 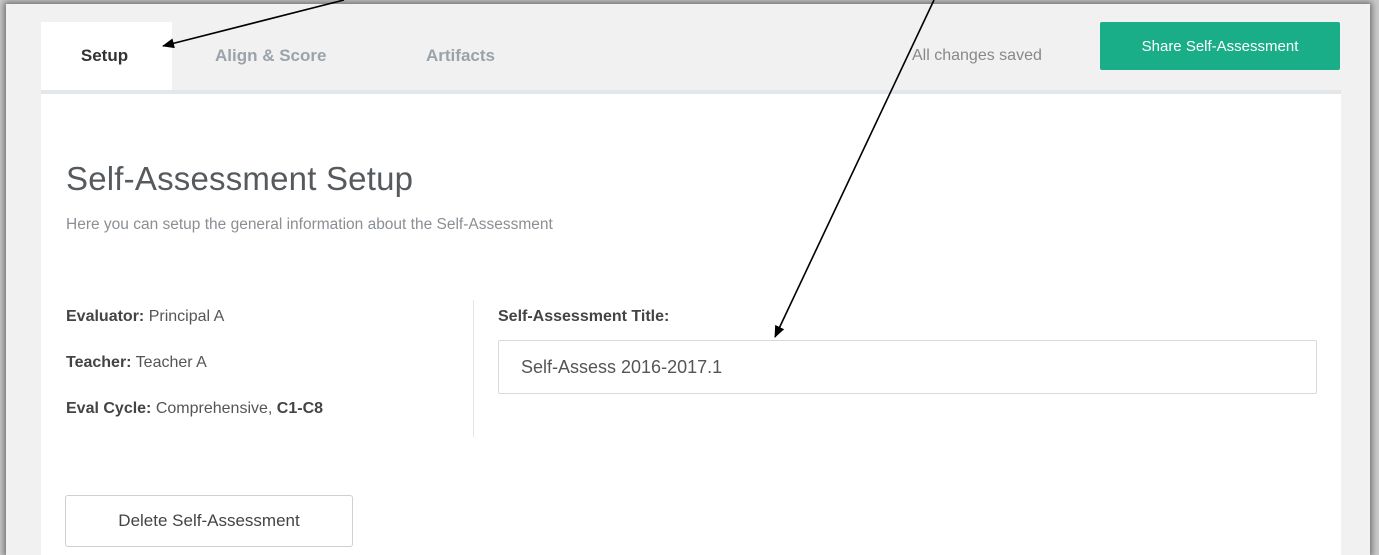 I want to click on teacher-value: Teacher A, so click(x=171, y=362).